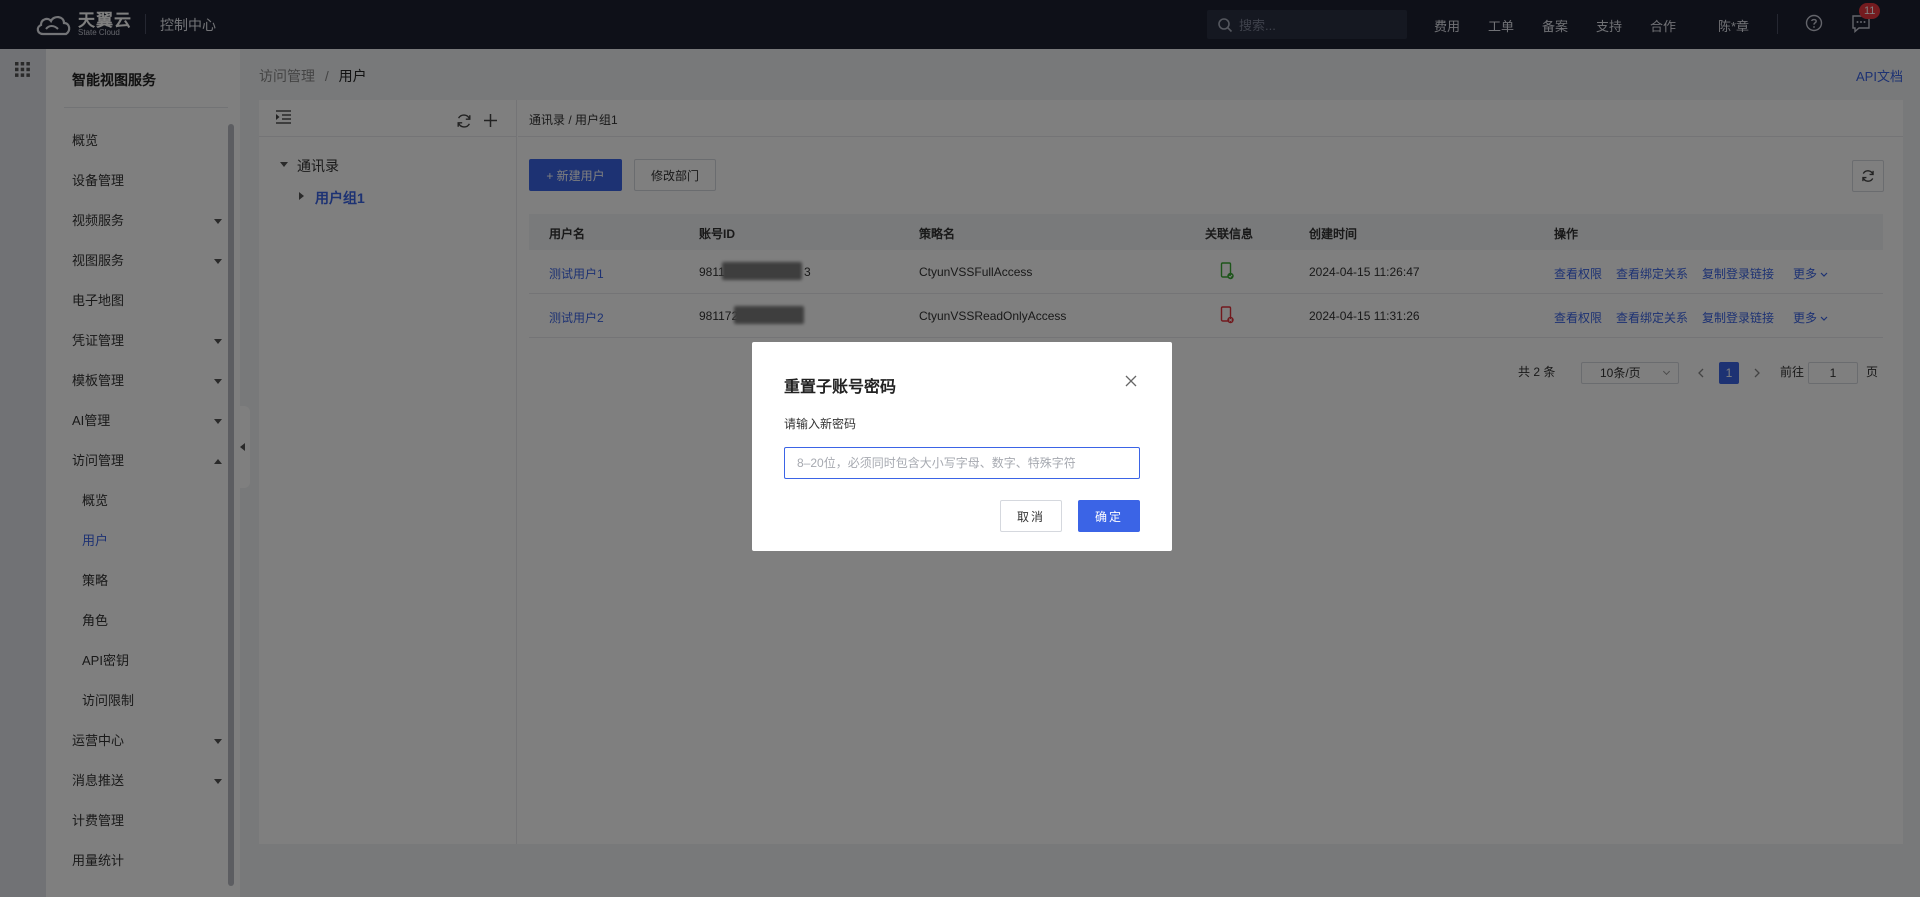 The image size is (1920, 897). I want to click on cancel-button: 取消, so click(1031, 516).